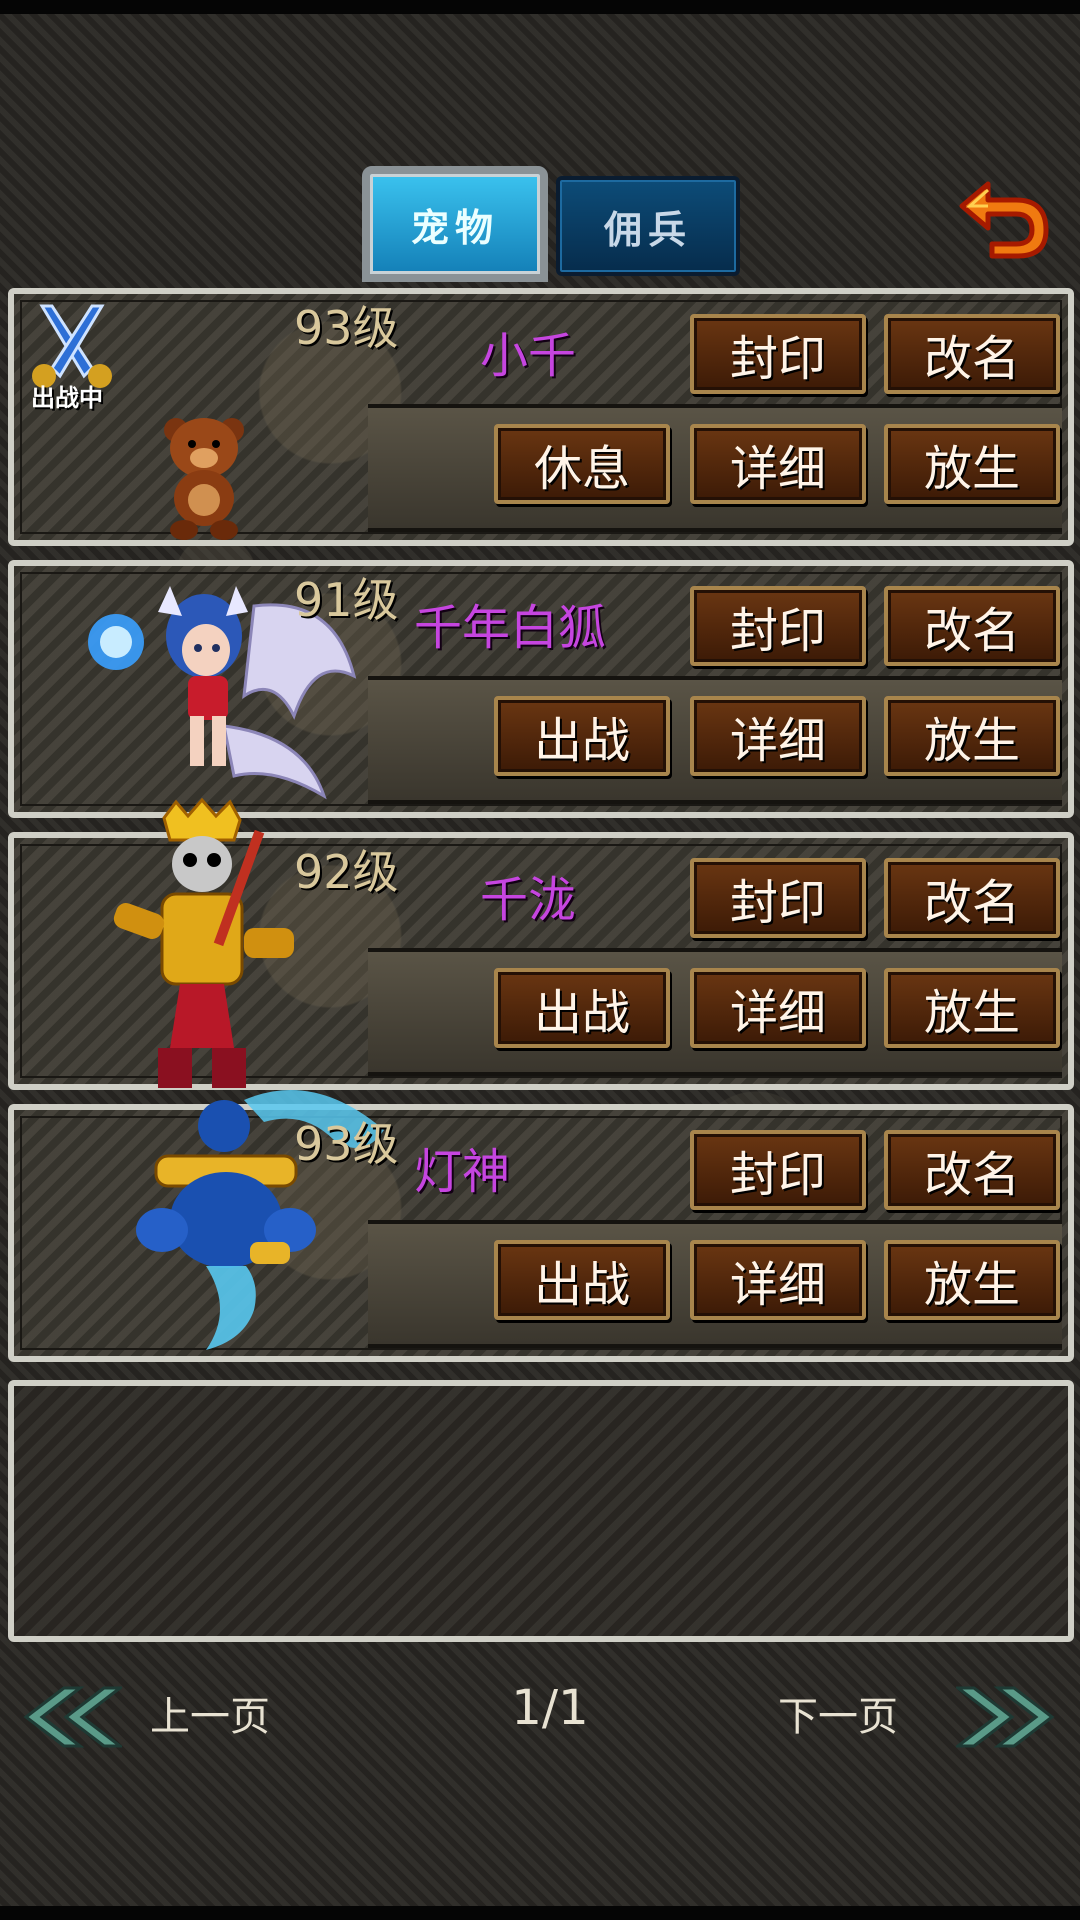 The image size is (1080, 1920). What do you see at coordinates (462, 1167) in the screenshot?
I see `pet-name: 灯神` at bounding box center [462, 1167].